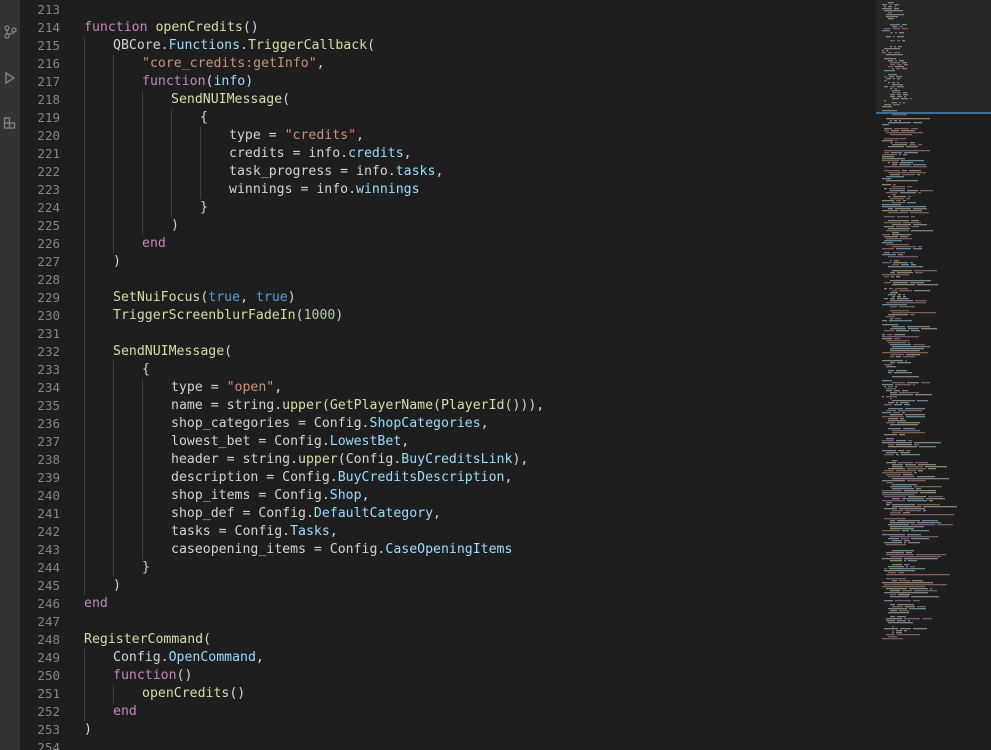 This screenshot has width=991, height=750. What do you see at coordinates (10, 32) in the screenshot?
I see `source-control-icon` at bounding box center [10, 32].